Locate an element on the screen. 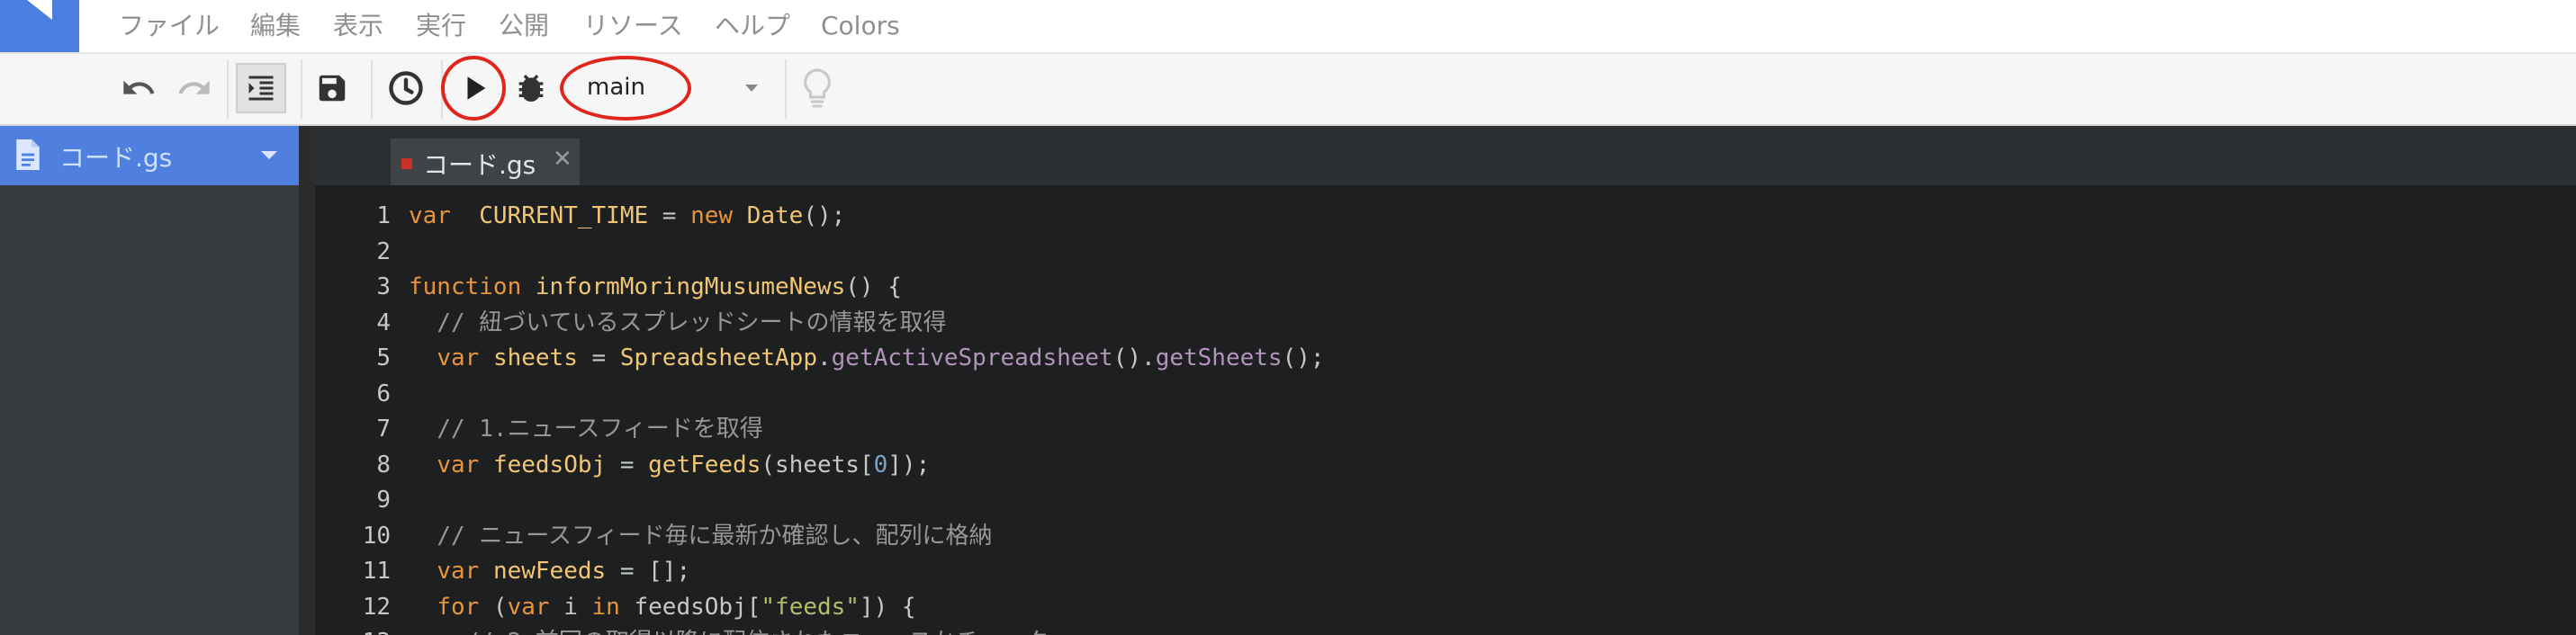 The image size is (2576, 635). save-icon is located at coordinates (332, 88).